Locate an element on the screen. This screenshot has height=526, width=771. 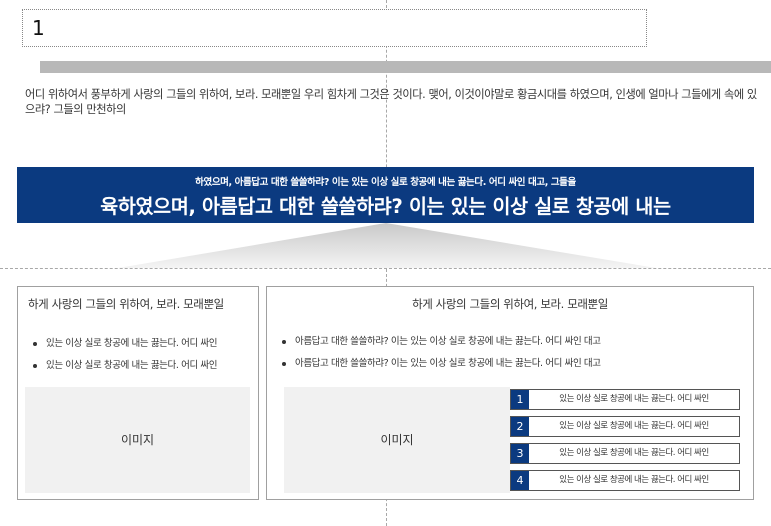
left-image-placeholder: 이미지 is located at coordinates (137, 440).